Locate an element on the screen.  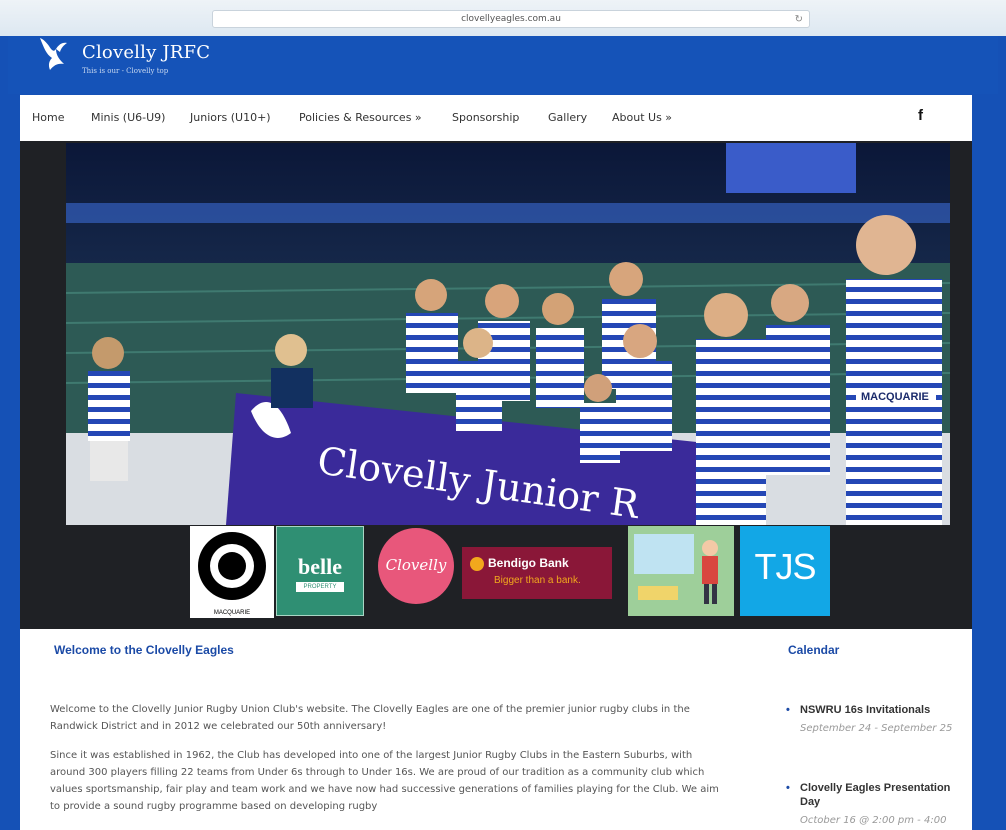
sponsor-tjs: TJS is located at coordinates (785, 571).